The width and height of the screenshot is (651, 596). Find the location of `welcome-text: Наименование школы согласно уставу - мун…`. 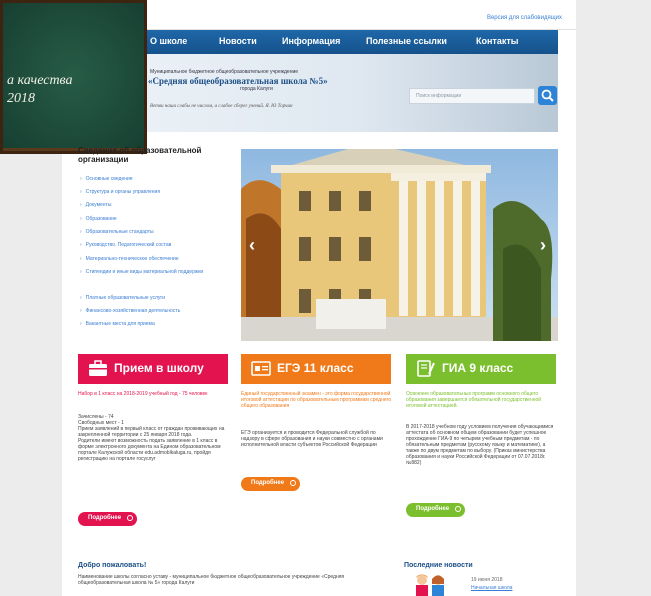

welcome-text: Наименование школы согласно уставу - мун… is located at coordinates (211, 580).